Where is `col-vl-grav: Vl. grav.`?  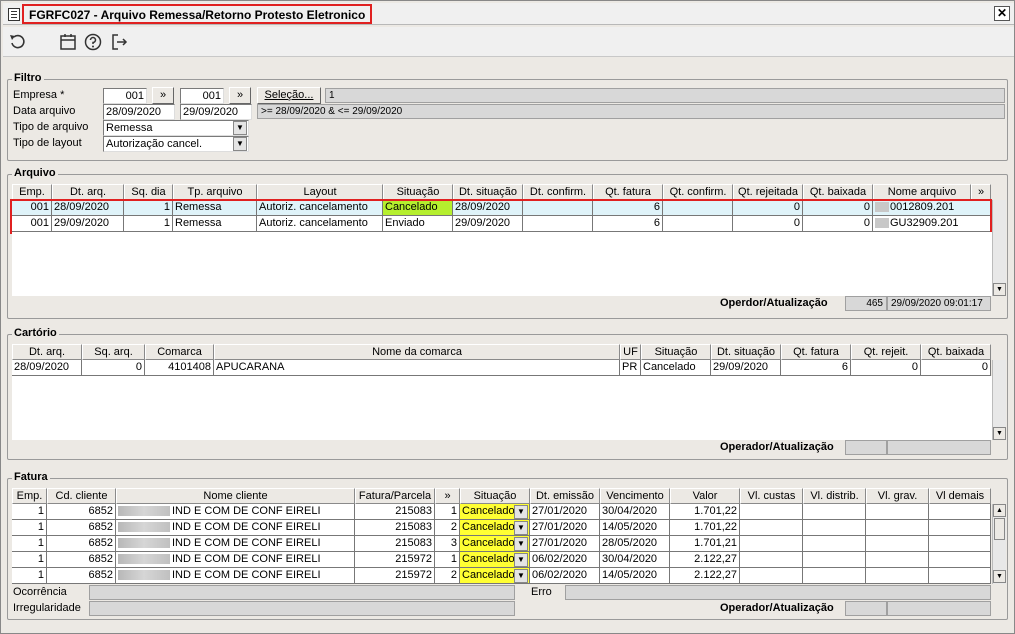 col-vl-grav: Vl. grav. is located at coordinates (897, 496).